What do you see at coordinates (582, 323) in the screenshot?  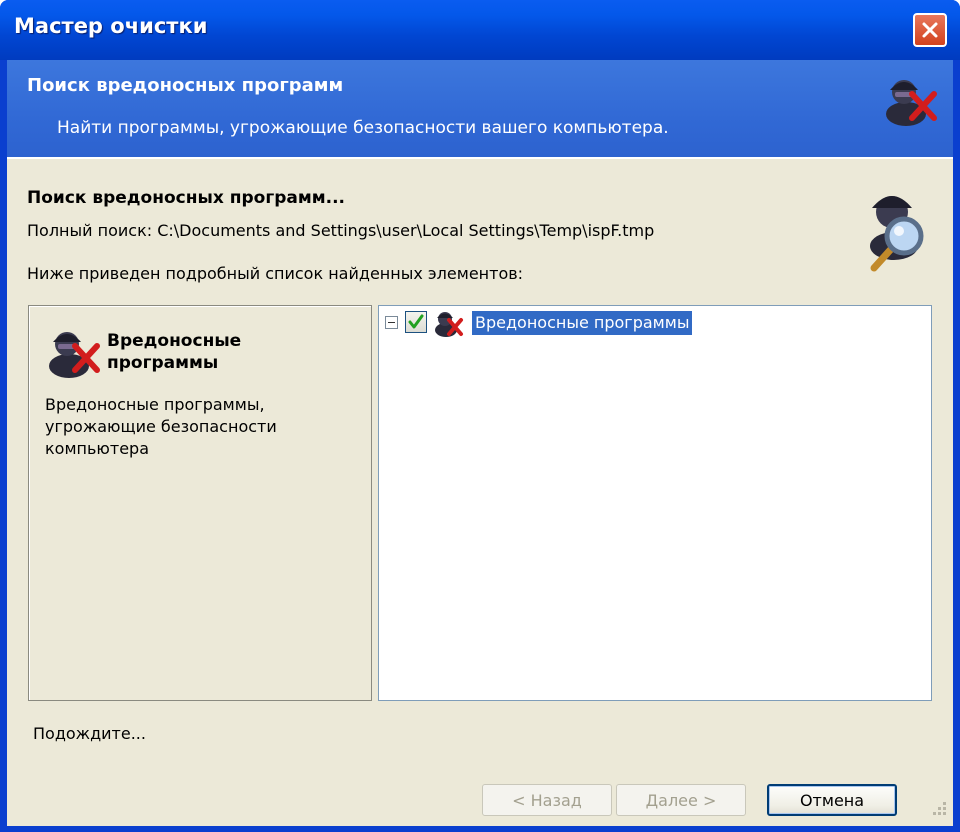 I see `tree-item-label: Вредоносные программы` at bounding box center [582, 323].